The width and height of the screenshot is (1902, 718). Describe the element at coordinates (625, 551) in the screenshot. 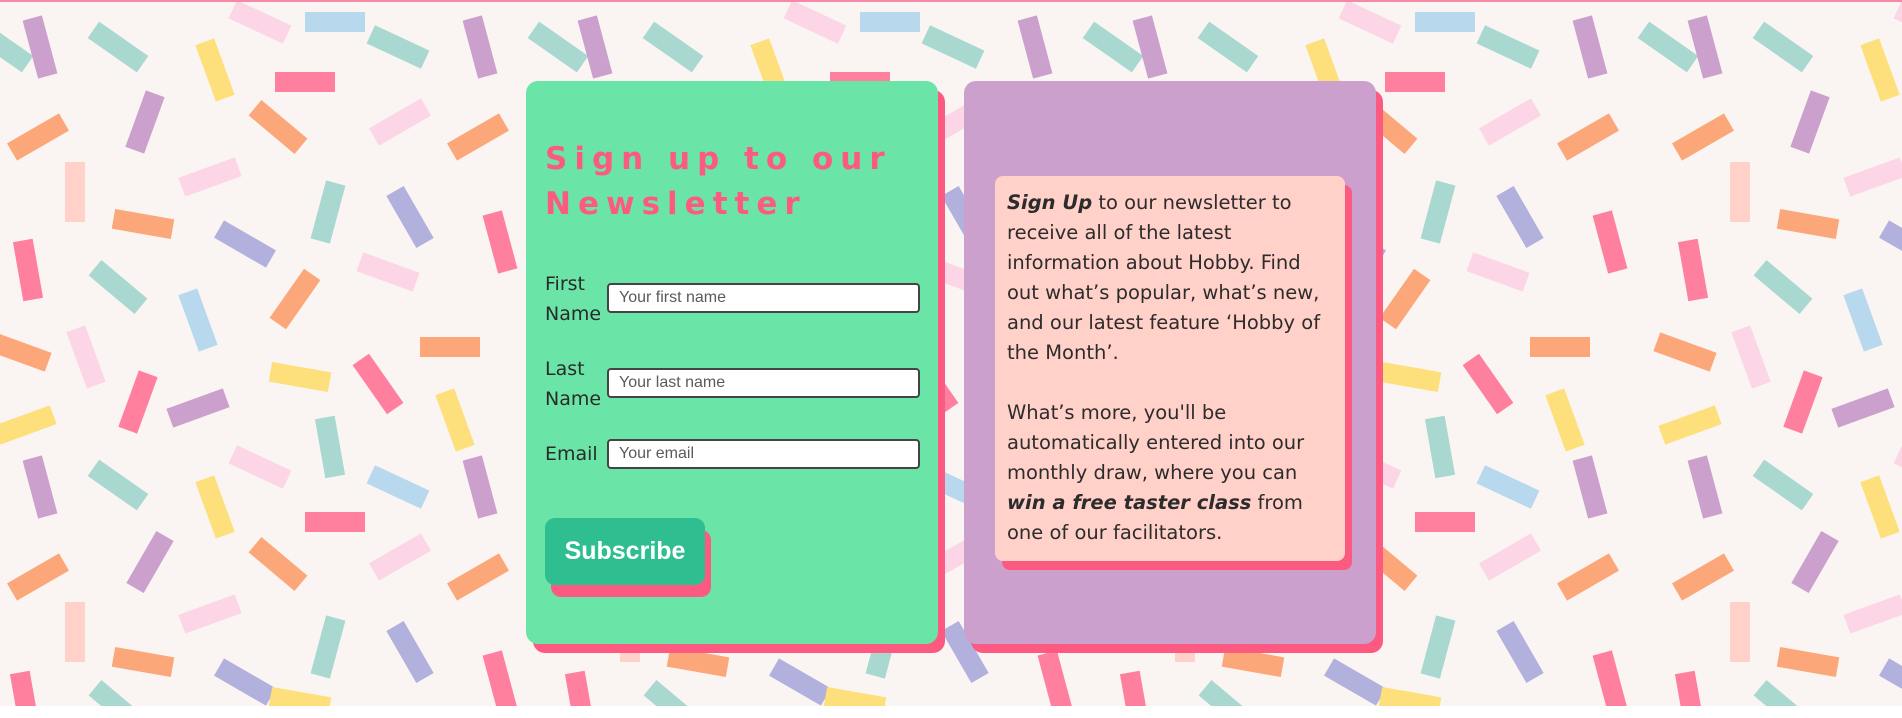

I see `subscribe-button: Subscribe` at that location.